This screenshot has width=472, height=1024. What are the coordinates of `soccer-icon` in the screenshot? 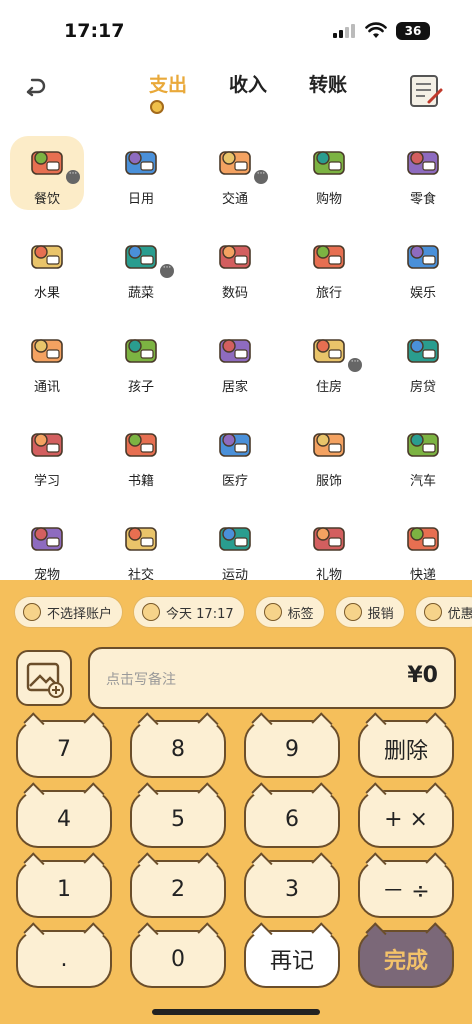 It's located at (235, 539).